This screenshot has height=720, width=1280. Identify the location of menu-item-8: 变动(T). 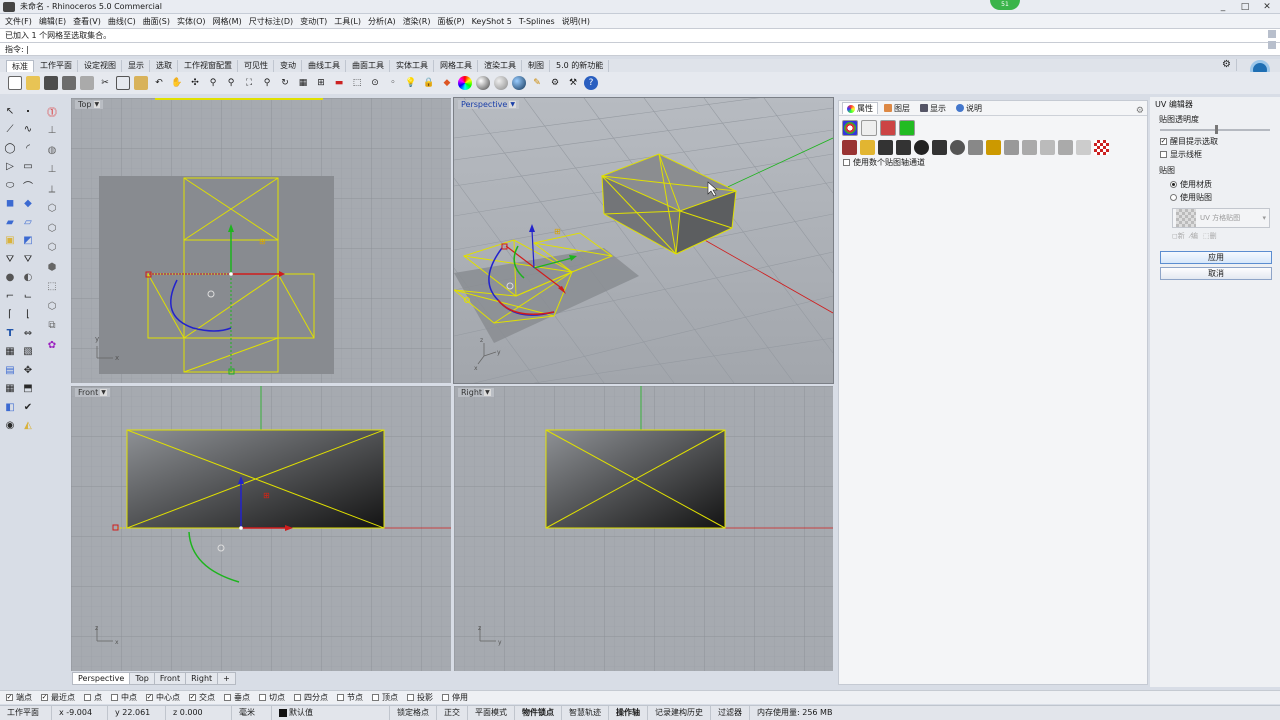
(313, 21).